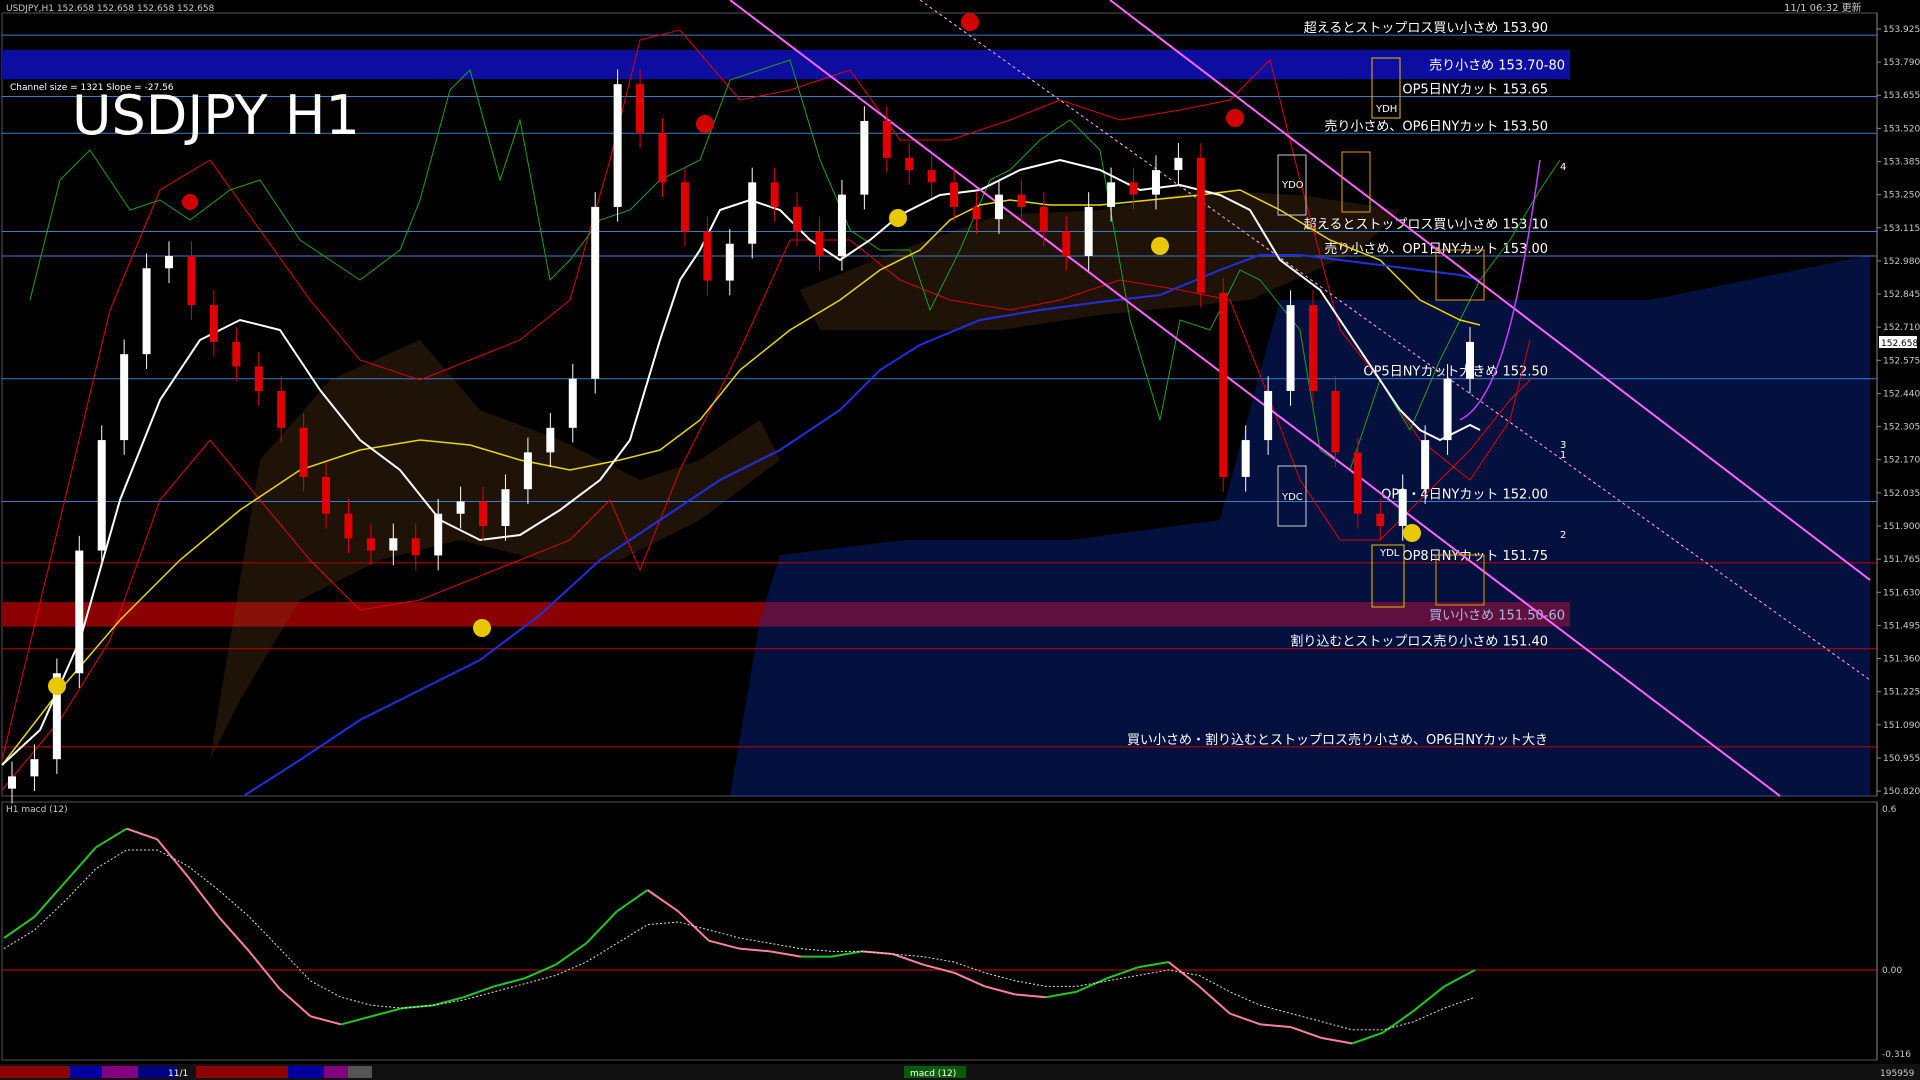 This screenshot has height=1080, width=1920. Describe the element at coordinates (1901, 660) in the screenshot. I see `price-tick-label: 151.360` at that location.